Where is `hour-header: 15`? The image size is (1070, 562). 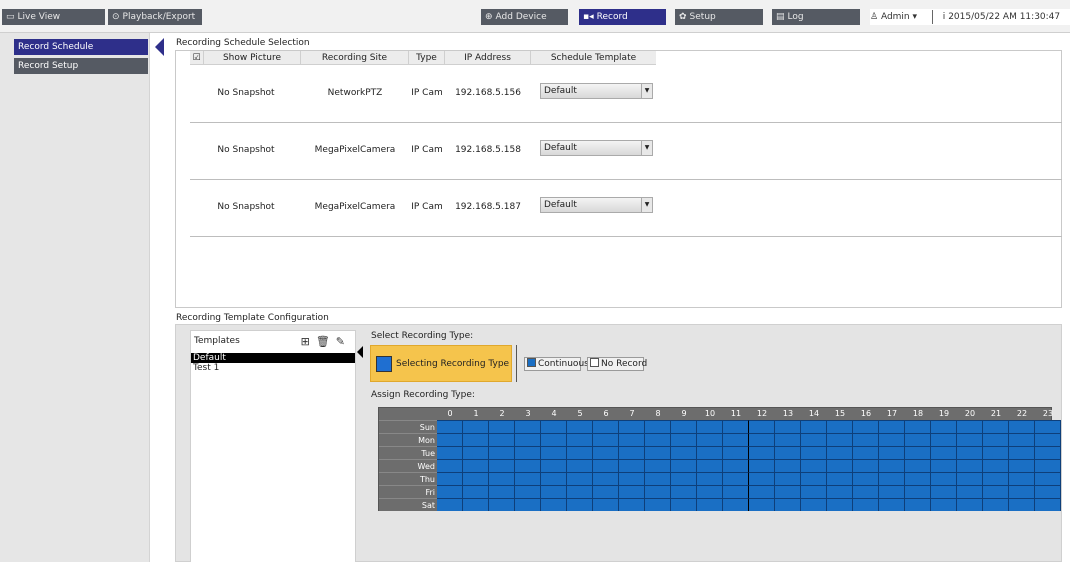
hour-header: 15 is located at coordinates (840, 414).